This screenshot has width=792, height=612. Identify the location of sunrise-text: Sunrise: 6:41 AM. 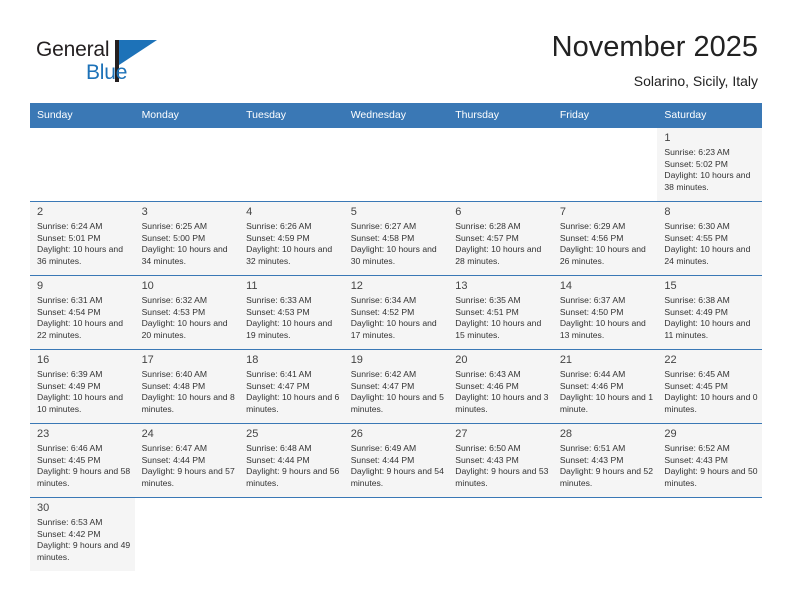
(279, 374).